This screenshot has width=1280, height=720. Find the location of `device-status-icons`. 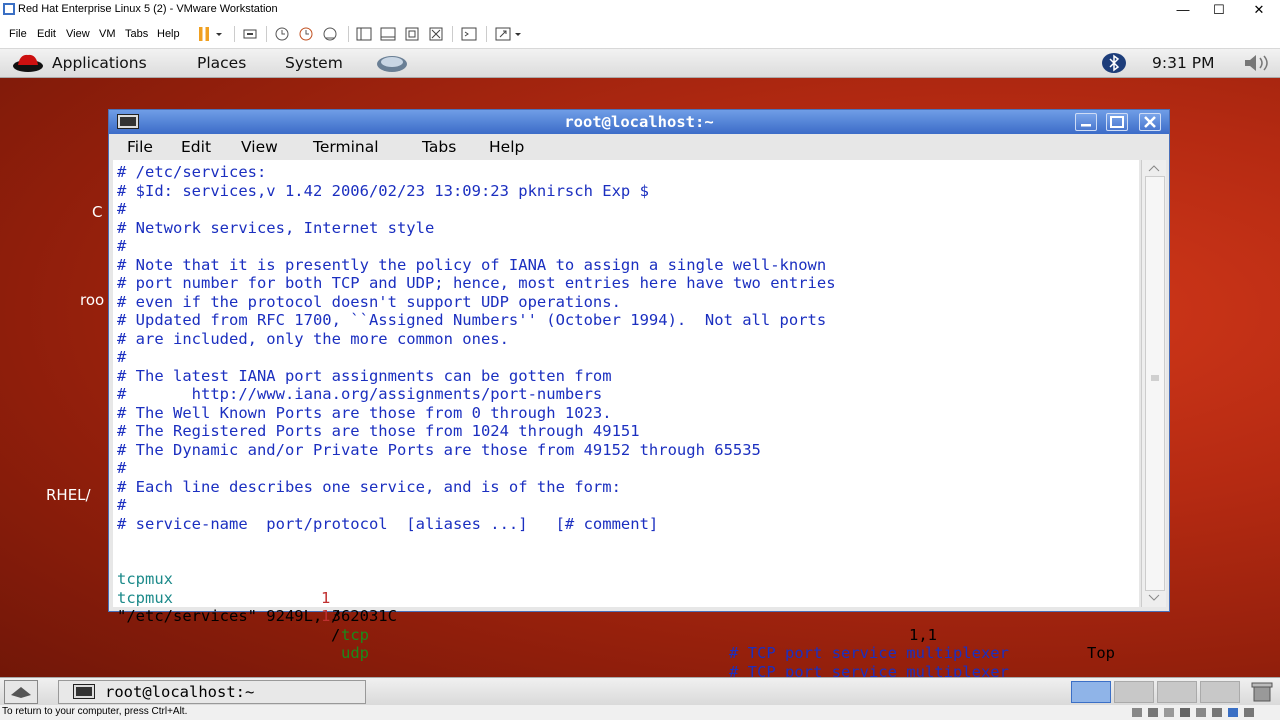

device-status-icons is located at coordinates (1203, 712).